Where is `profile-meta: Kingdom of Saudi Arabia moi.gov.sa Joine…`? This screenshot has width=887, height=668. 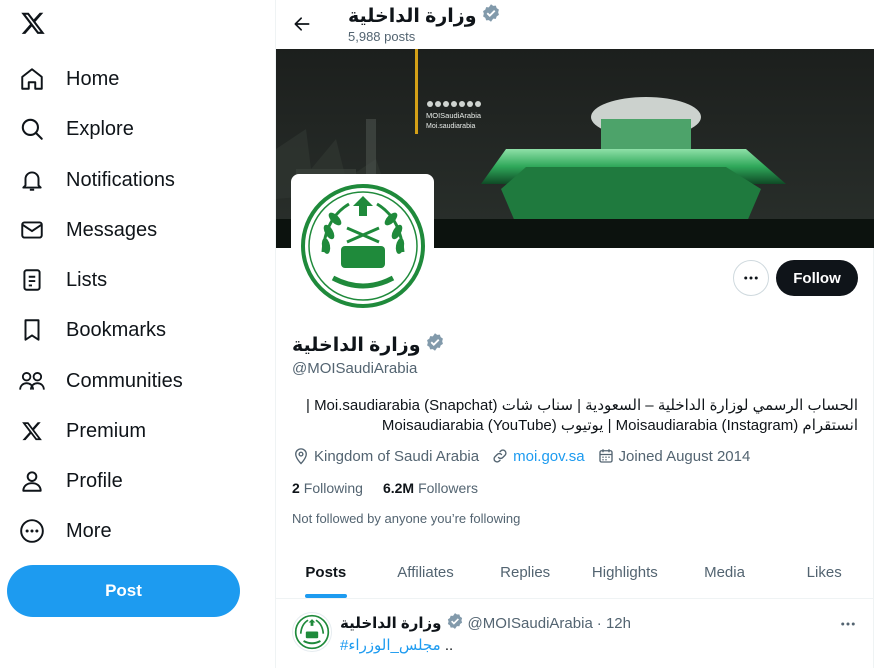
profile-meta: Kingdom of Saudi Arabia moi.gov.sa Joine… is located at coordinates (527, 456).